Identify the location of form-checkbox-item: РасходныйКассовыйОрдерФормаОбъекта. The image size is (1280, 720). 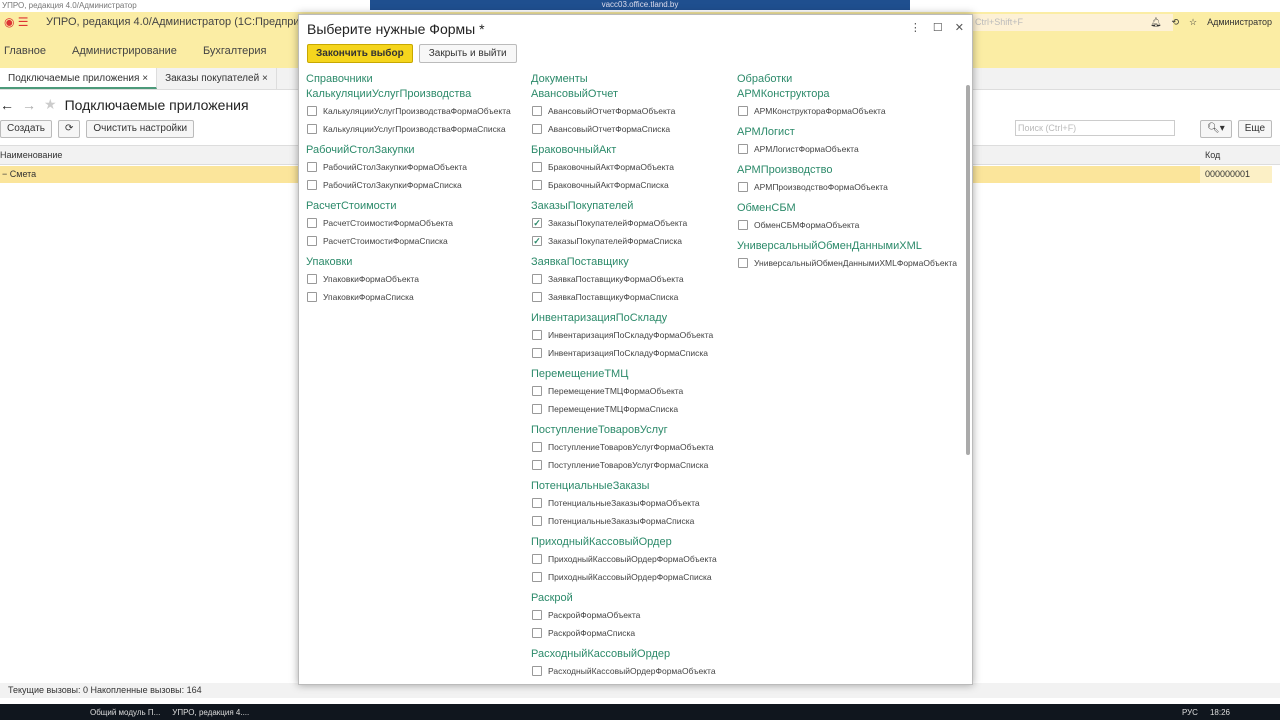
(624, 671).